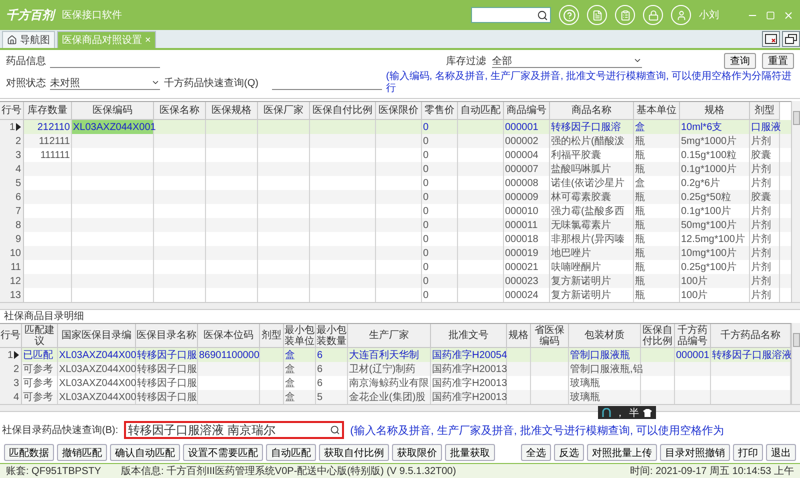 The height and width of the screenshot is (478, 800). I want to click on column-header: 最小包装数量, so click(332, 336).